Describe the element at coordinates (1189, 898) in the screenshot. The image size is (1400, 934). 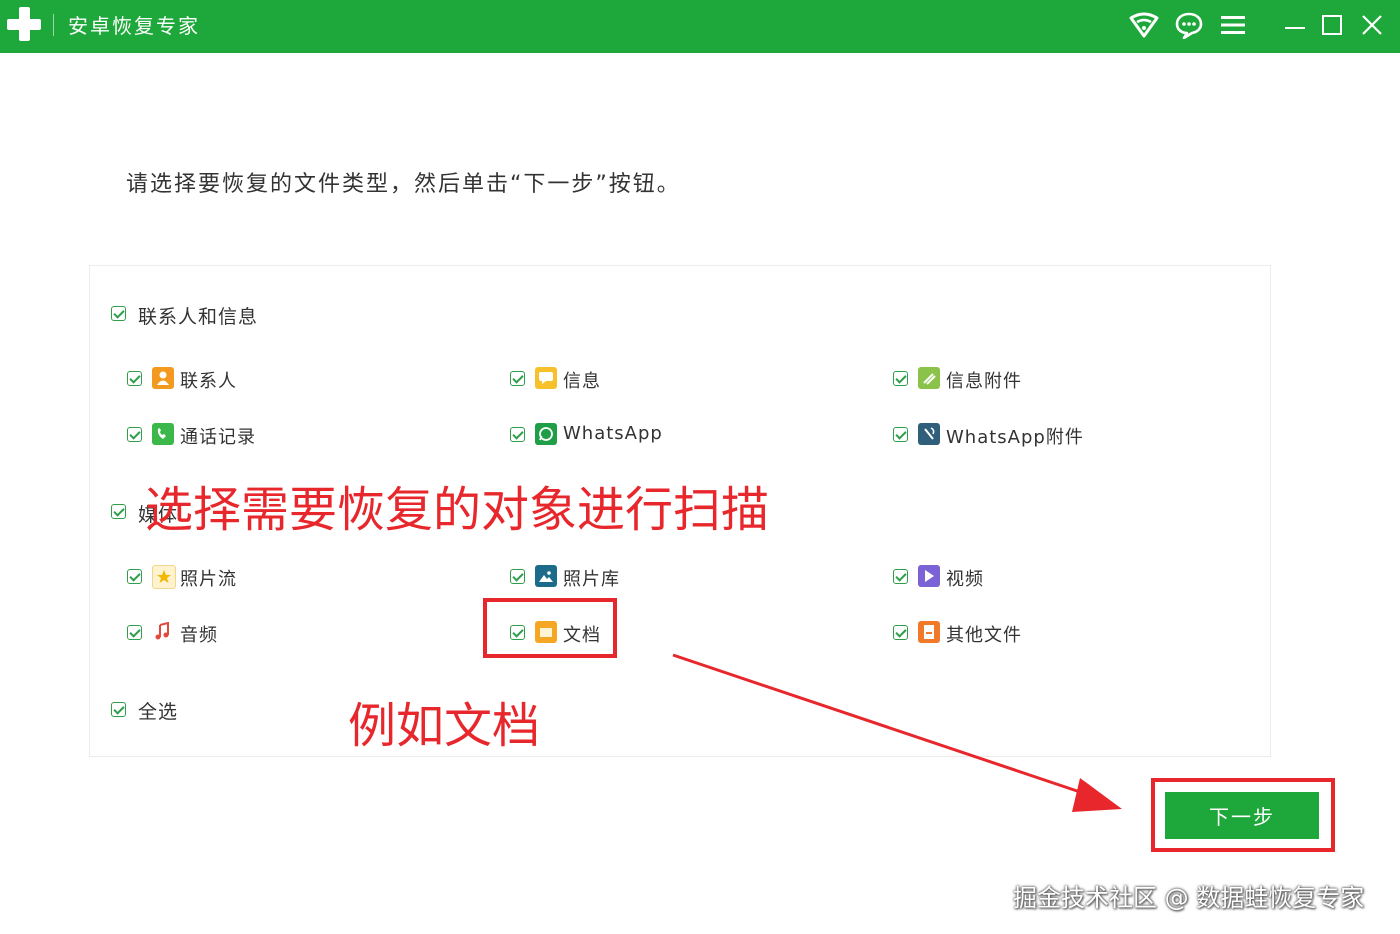
I see `watermark-text: 掘金技术社区 @ 数据蛙恢复专家` at that location.